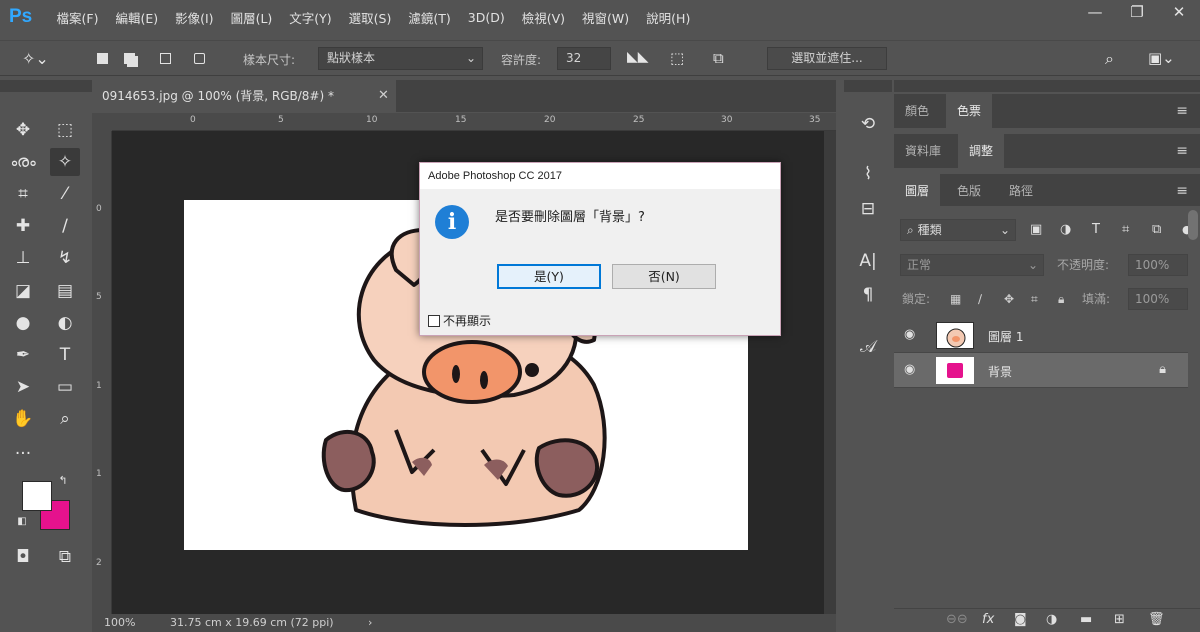 The image size is (1200, 632). Describe the element at coordinates (1009, 299) in the screenshot. I see `lock-position-icon: ✥` at that location.